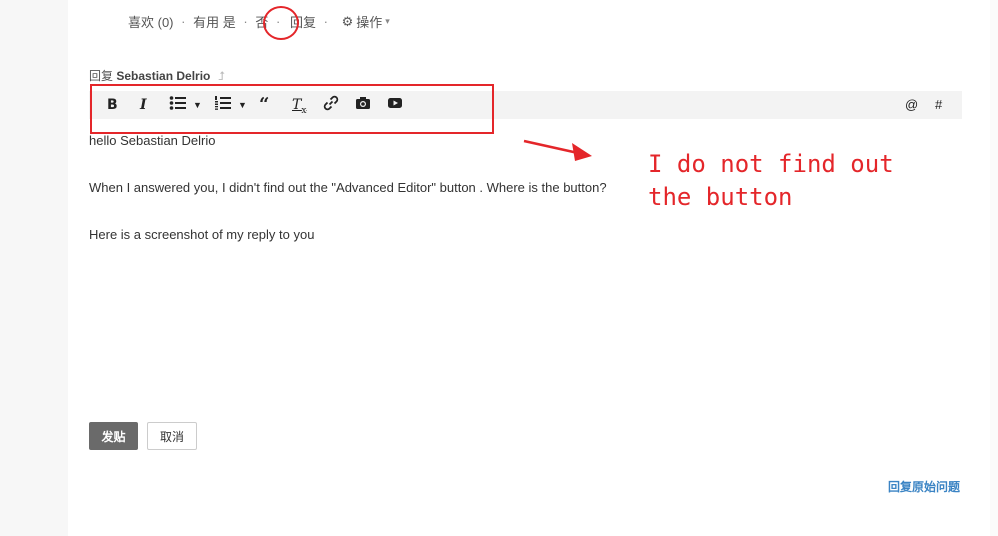 This screenshot has width=998, height=536. Describe the element at coordinates (924, 486) in the screenshot. I see `reply-original-link: 回复原始问题` at that location.